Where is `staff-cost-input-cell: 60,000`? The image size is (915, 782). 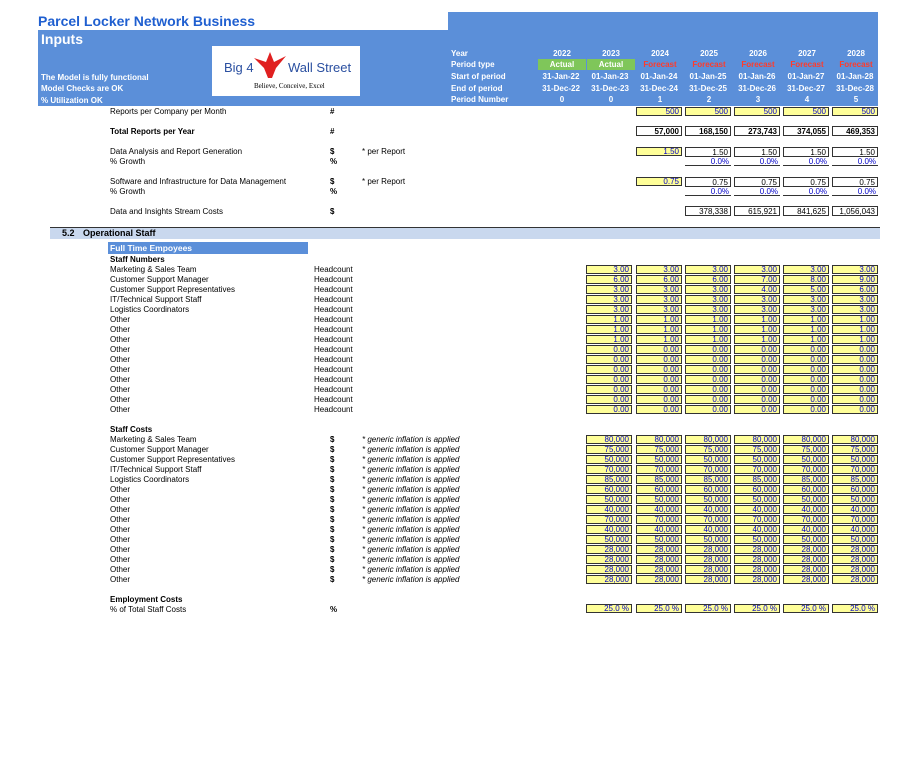
staff-cost-input-cell: 60,000 is located at coordinates (708, 489).